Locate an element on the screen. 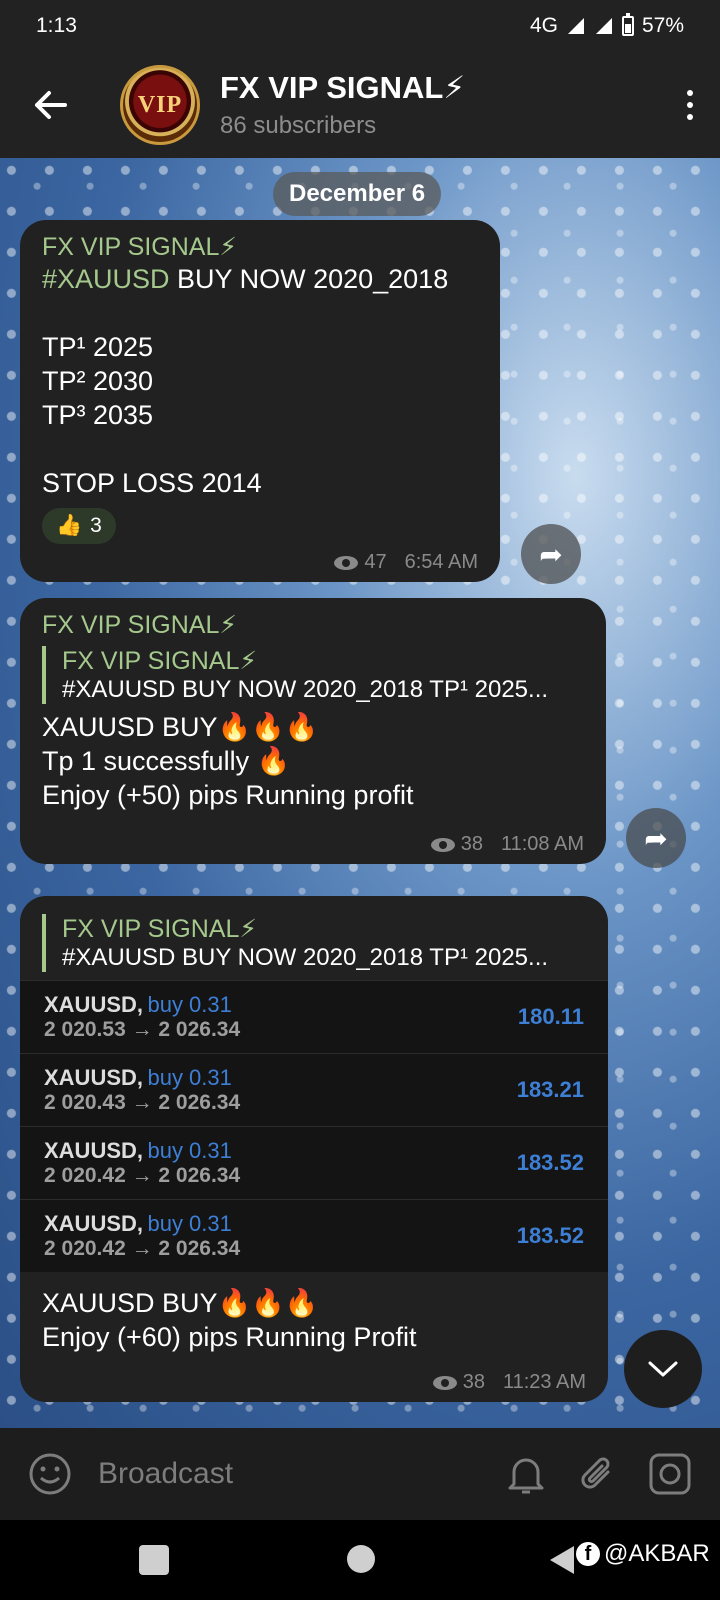  take-profit-1: TP¹ 2025 is located at coordinates (98, 347).